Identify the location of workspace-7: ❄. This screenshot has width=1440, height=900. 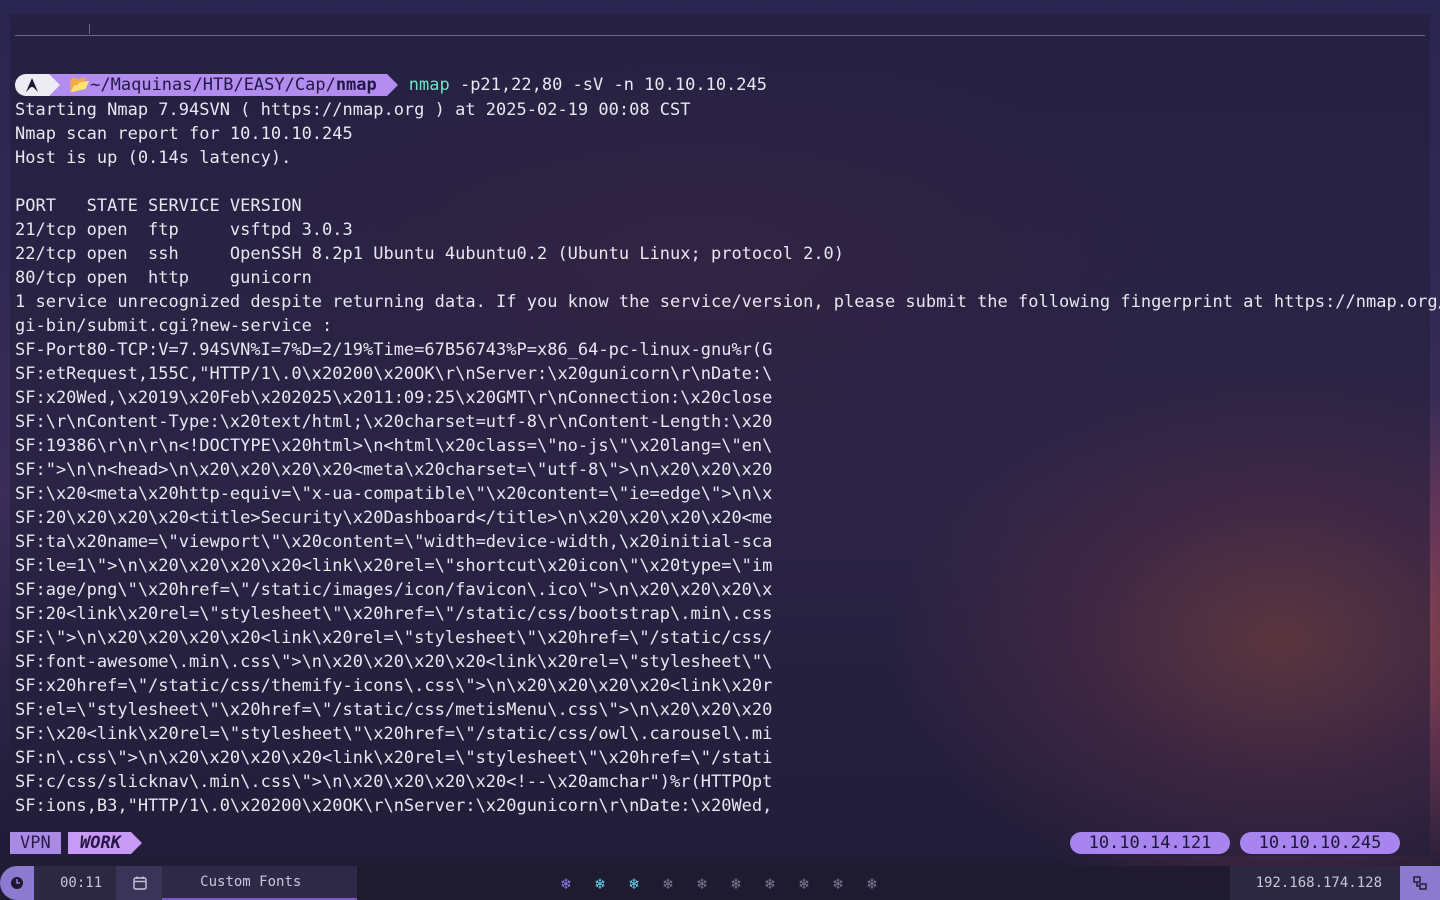
(770, 883).